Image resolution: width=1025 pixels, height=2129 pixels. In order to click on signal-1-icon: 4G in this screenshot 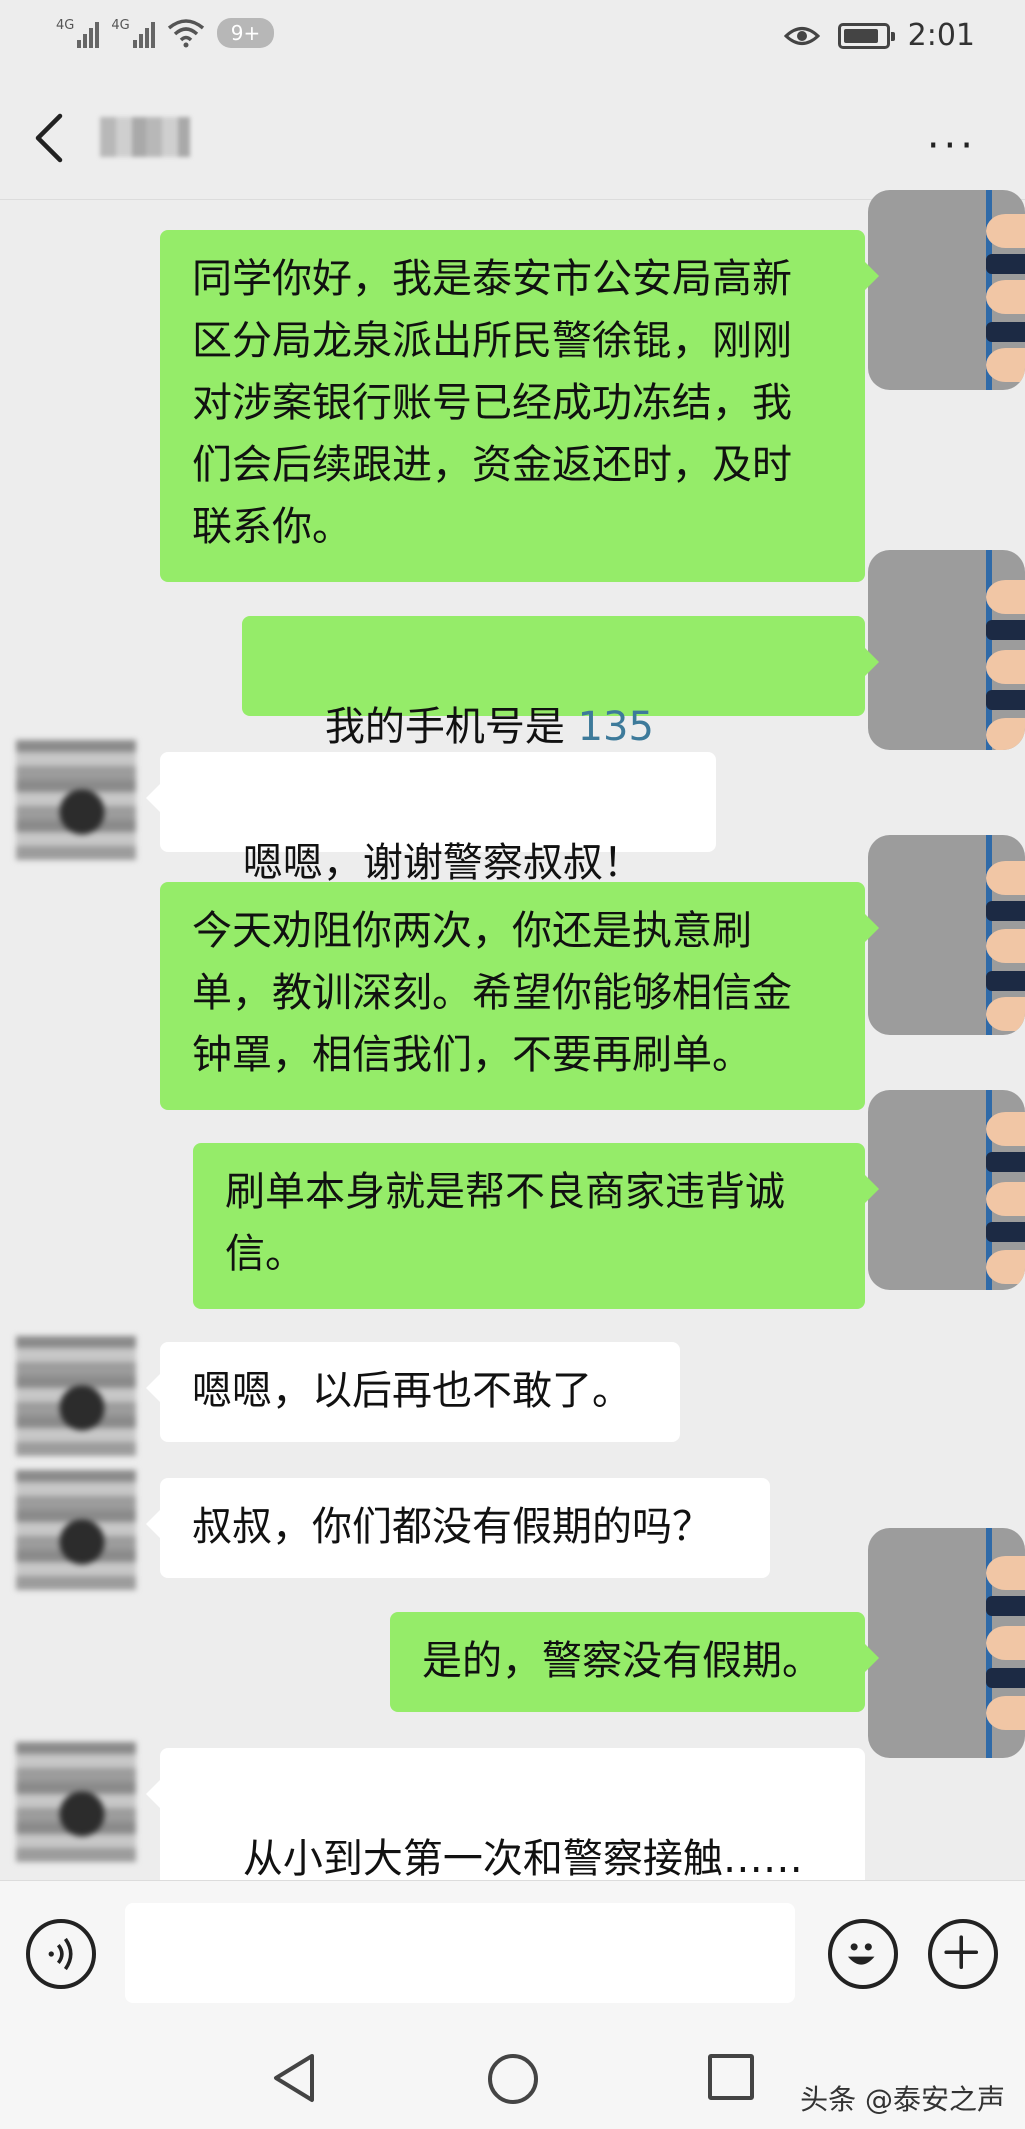, I will do `click(78, 33)`.